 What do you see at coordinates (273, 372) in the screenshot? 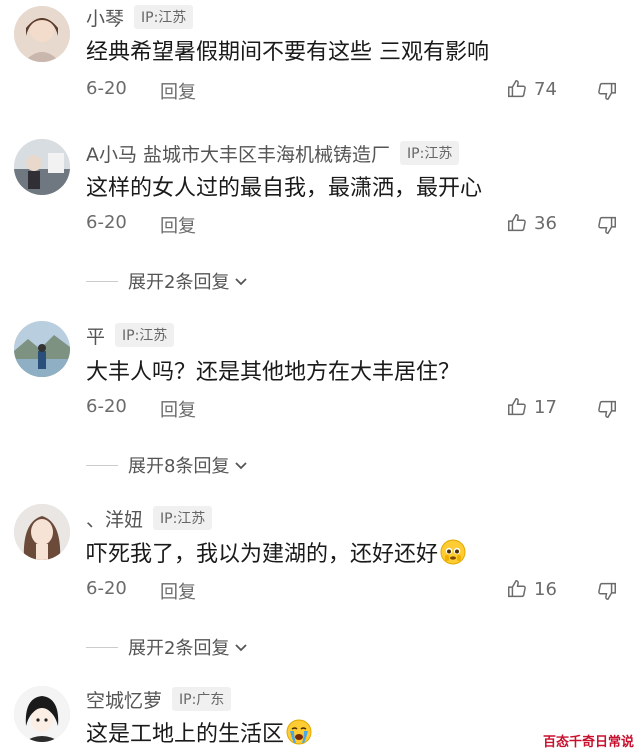
I see `comment-text: 大丰人吗？还是其他地方在大丰居住？` at bounding box center [273, 372].